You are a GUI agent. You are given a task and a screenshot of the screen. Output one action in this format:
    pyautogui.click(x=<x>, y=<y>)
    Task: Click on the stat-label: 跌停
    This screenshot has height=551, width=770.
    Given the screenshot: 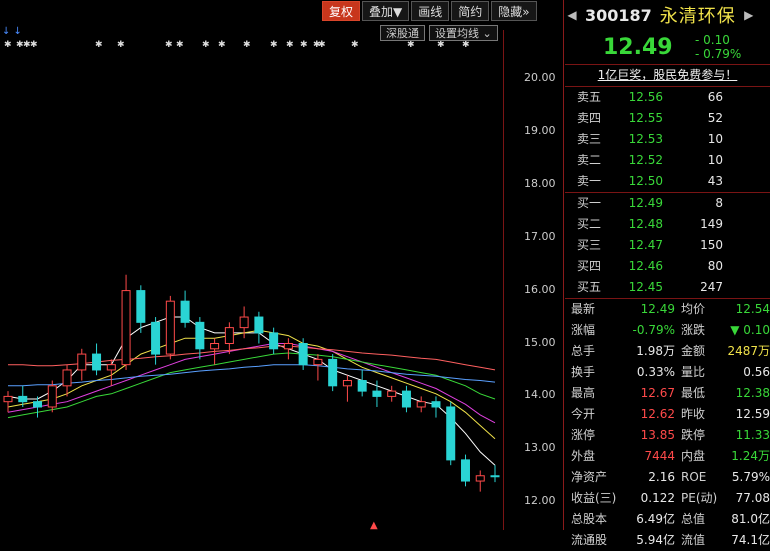 What is the action you would take?
    pyautogui.click(x=693, y=435)
    